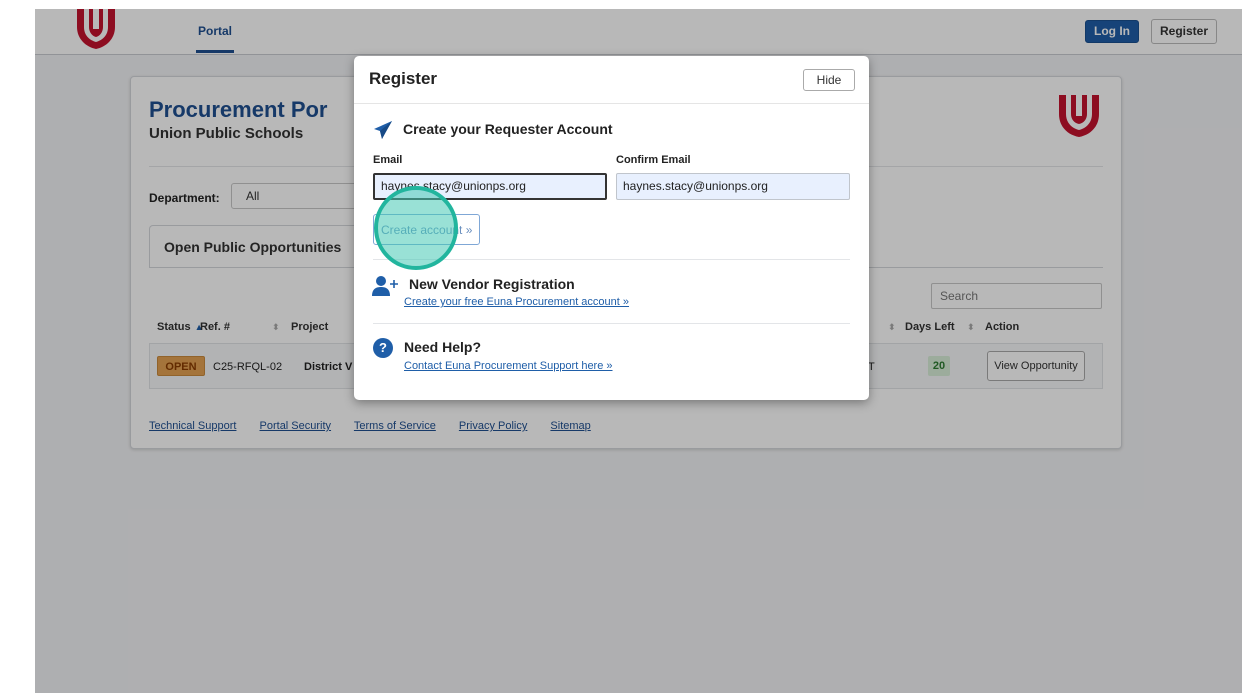 The image size is (1242, 693). I want to click on help-icon: ?, so click(383, 348).